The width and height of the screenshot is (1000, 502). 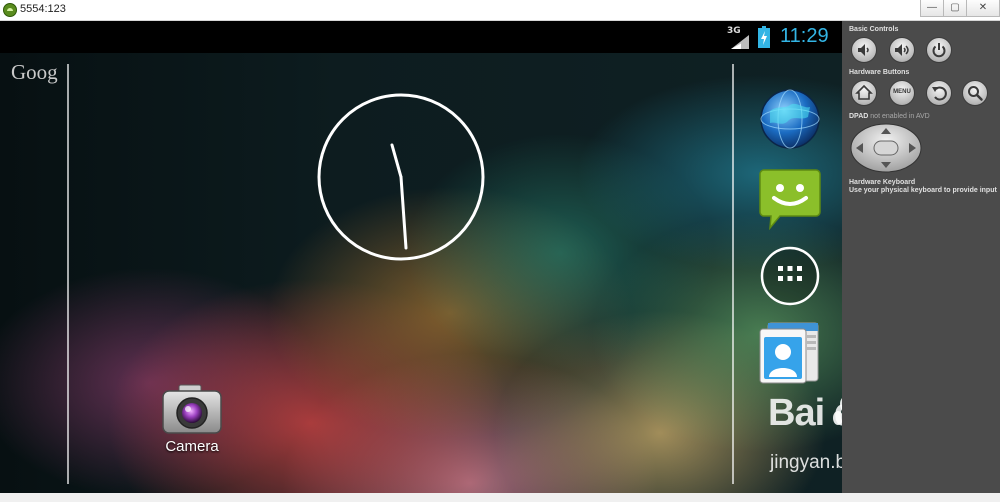 I want to click on analog-clock-widget, so click(x=401, y=177).